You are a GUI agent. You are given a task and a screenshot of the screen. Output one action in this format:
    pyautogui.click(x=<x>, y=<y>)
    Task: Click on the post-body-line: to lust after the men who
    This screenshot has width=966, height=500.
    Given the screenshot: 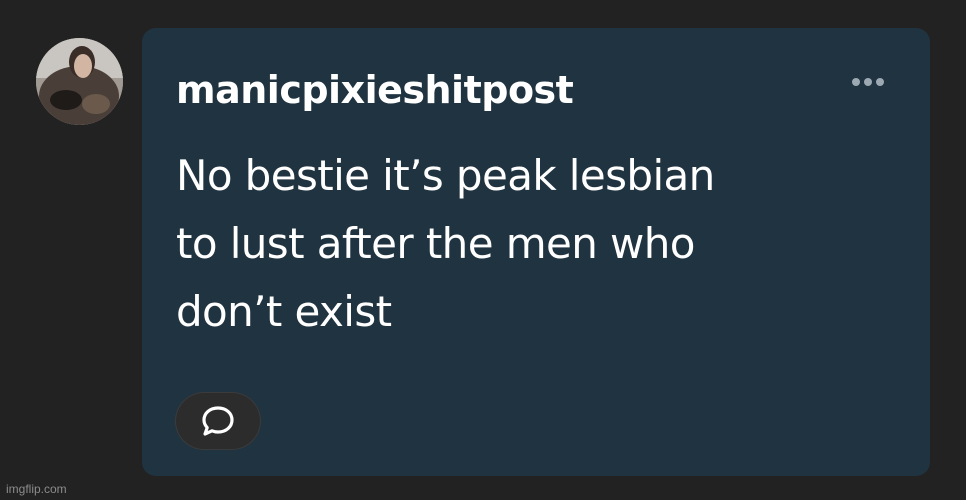 What is the action you would take?
    pyautogui.click(x=435, y=243)
    